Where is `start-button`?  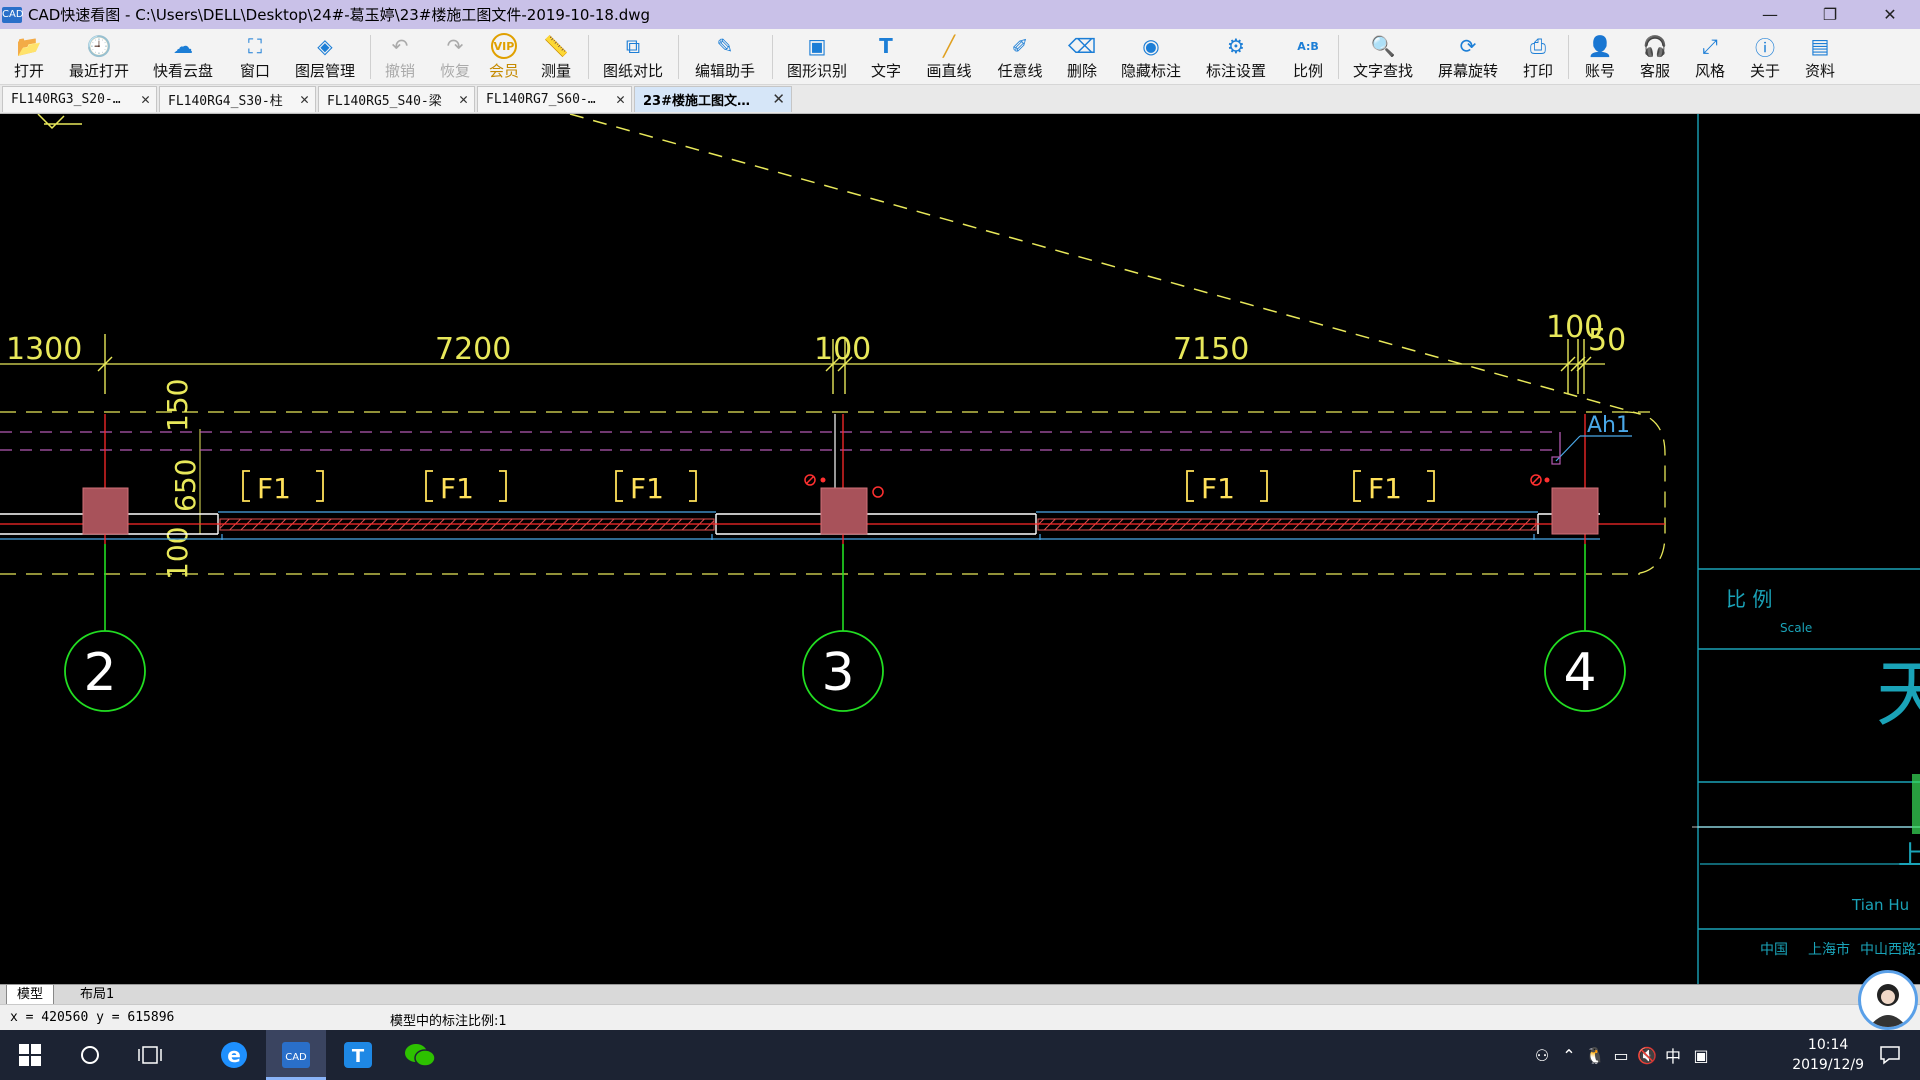
start-button is located at coordinates (30, 1055).